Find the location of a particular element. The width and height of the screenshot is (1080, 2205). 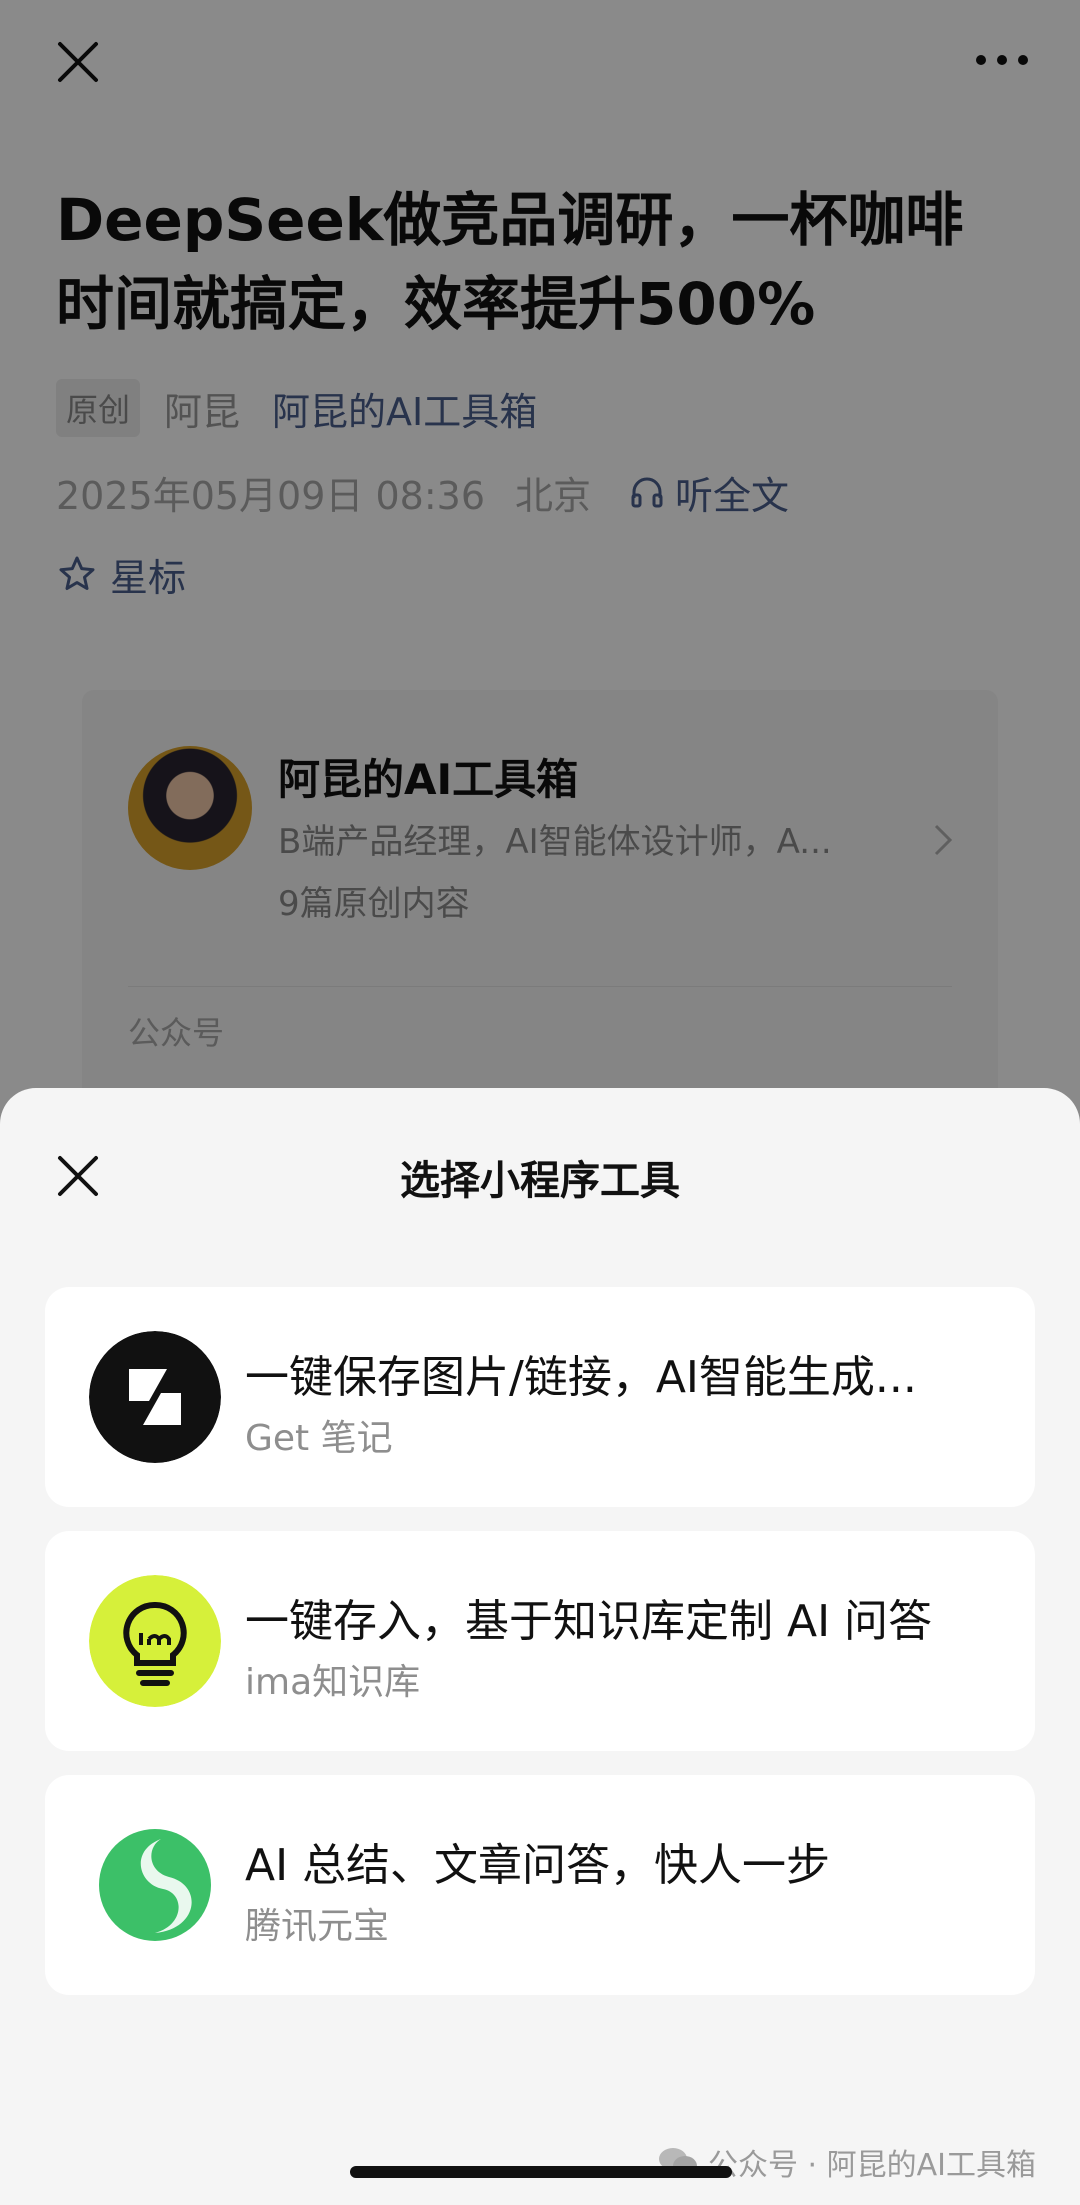

tool-description: 一键存入，基于知识库定制 AI 问答 is located at coordinates (589, 1621).